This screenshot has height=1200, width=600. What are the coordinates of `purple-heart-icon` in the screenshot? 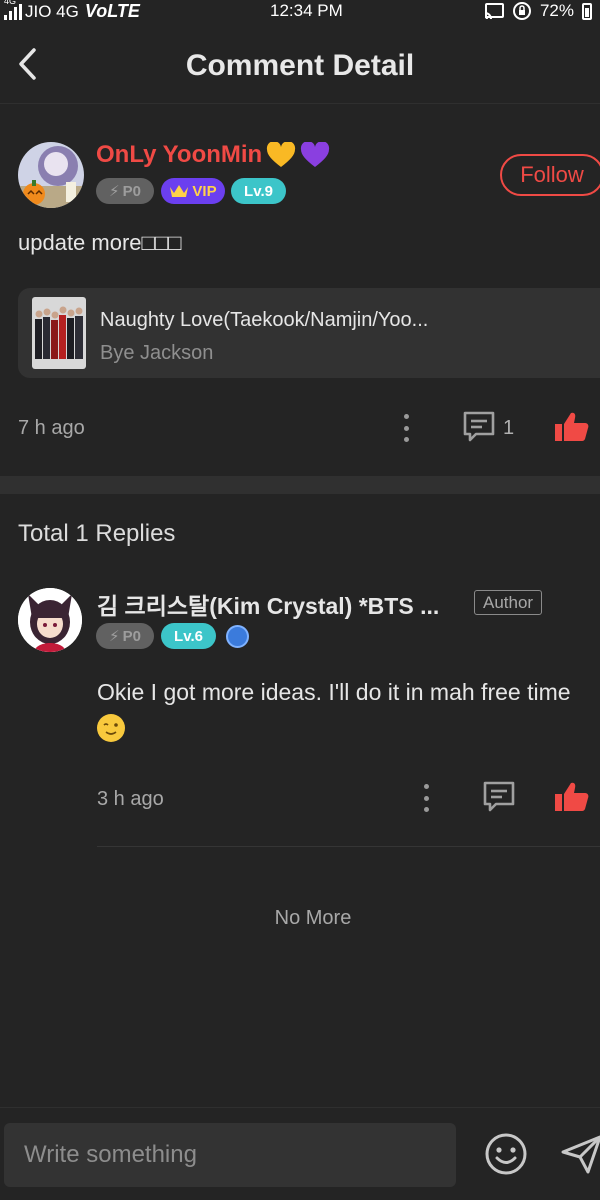 It's located at (315, 154).